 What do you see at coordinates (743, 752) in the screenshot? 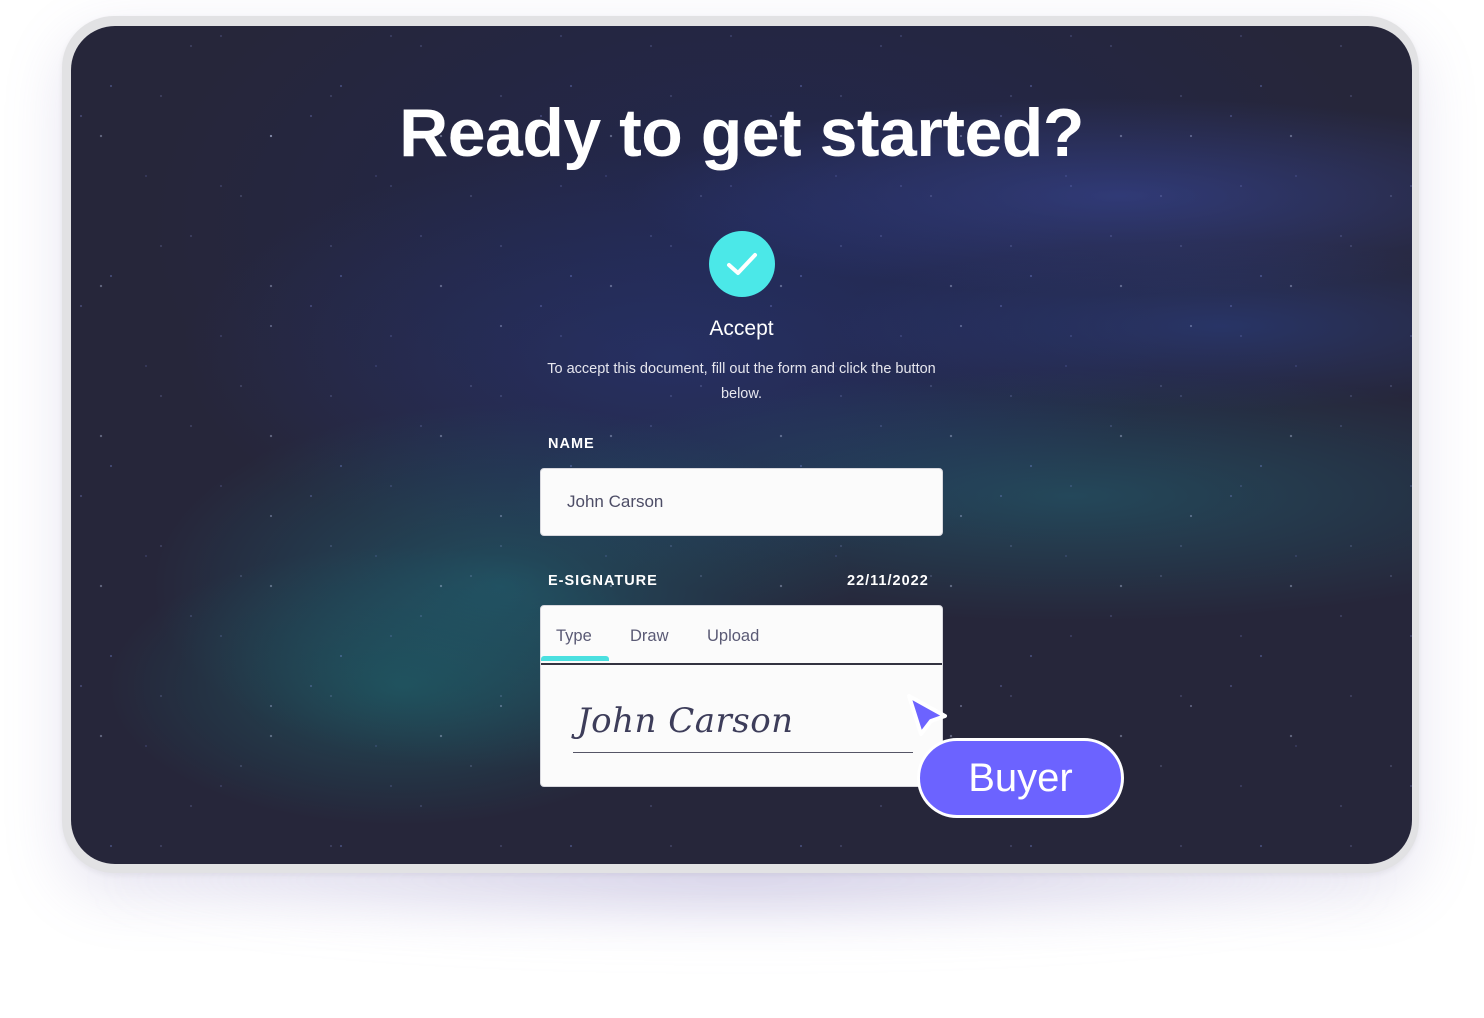
I see `signature-line` at bounding box center [743, 752].